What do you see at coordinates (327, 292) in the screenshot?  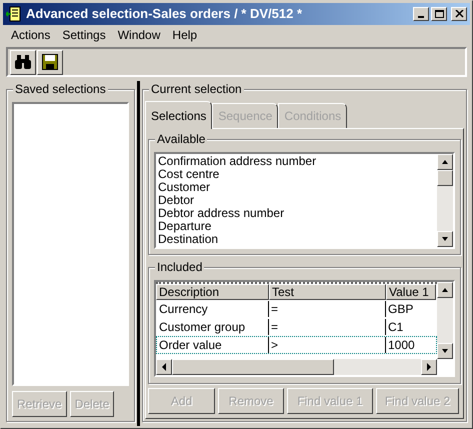 I see `column-header: Test` at bounding box center [327, 292].